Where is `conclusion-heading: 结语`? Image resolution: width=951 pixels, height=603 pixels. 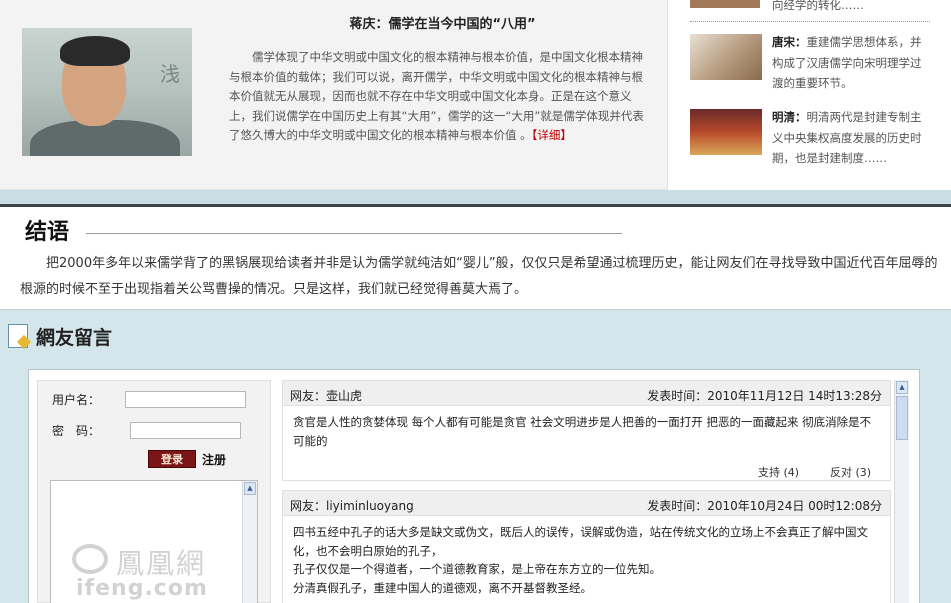
conclusion-heading: 结语 is located at coordinates (47, 232).